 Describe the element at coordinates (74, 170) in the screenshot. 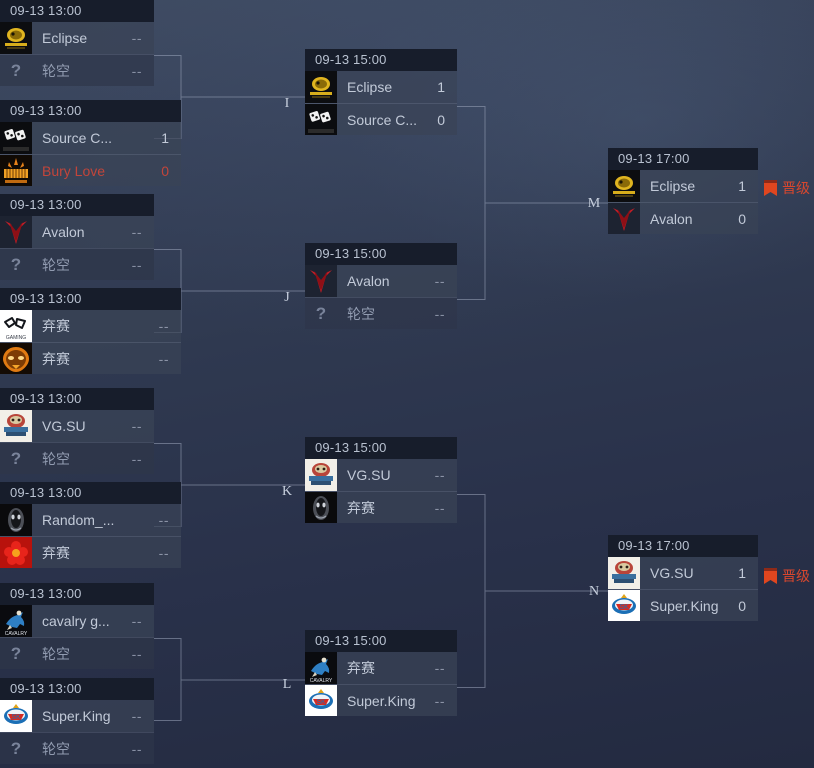

I see `team-name: Bury Love` at that location.